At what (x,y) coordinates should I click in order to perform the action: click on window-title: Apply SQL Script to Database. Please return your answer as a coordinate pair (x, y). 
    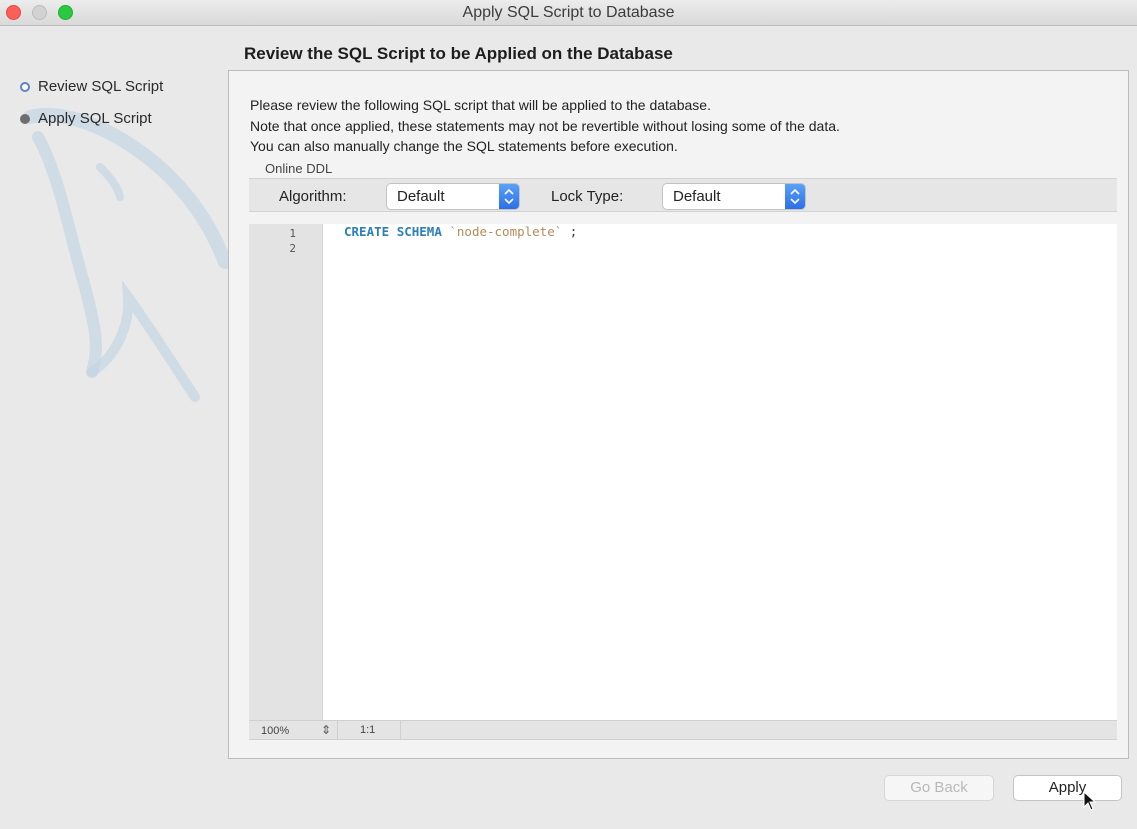
    Looking at the image, I should click on (568, 12).